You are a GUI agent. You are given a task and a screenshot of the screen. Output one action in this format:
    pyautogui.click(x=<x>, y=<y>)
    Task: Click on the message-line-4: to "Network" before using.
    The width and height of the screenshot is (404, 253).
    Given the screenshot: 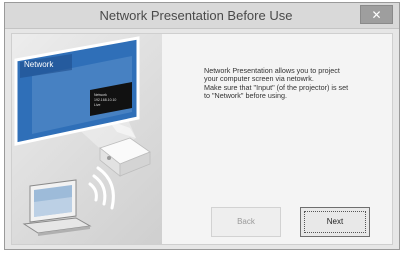 What is the action you would take?
    pyautogui.click(x=246, y=96)
    